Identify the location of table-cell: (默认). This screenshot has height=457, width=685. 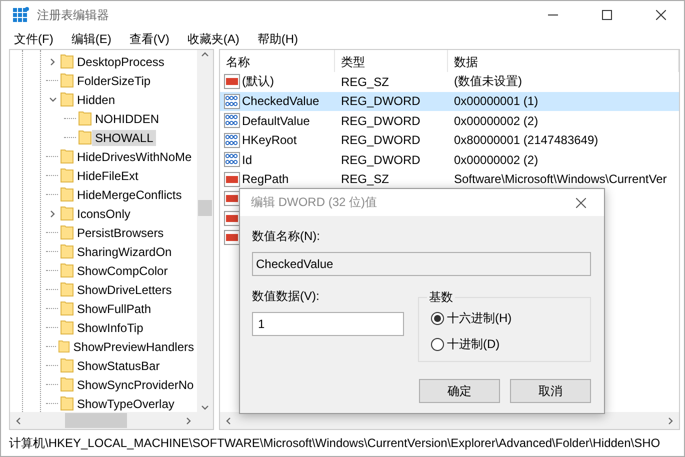
(258, 81).